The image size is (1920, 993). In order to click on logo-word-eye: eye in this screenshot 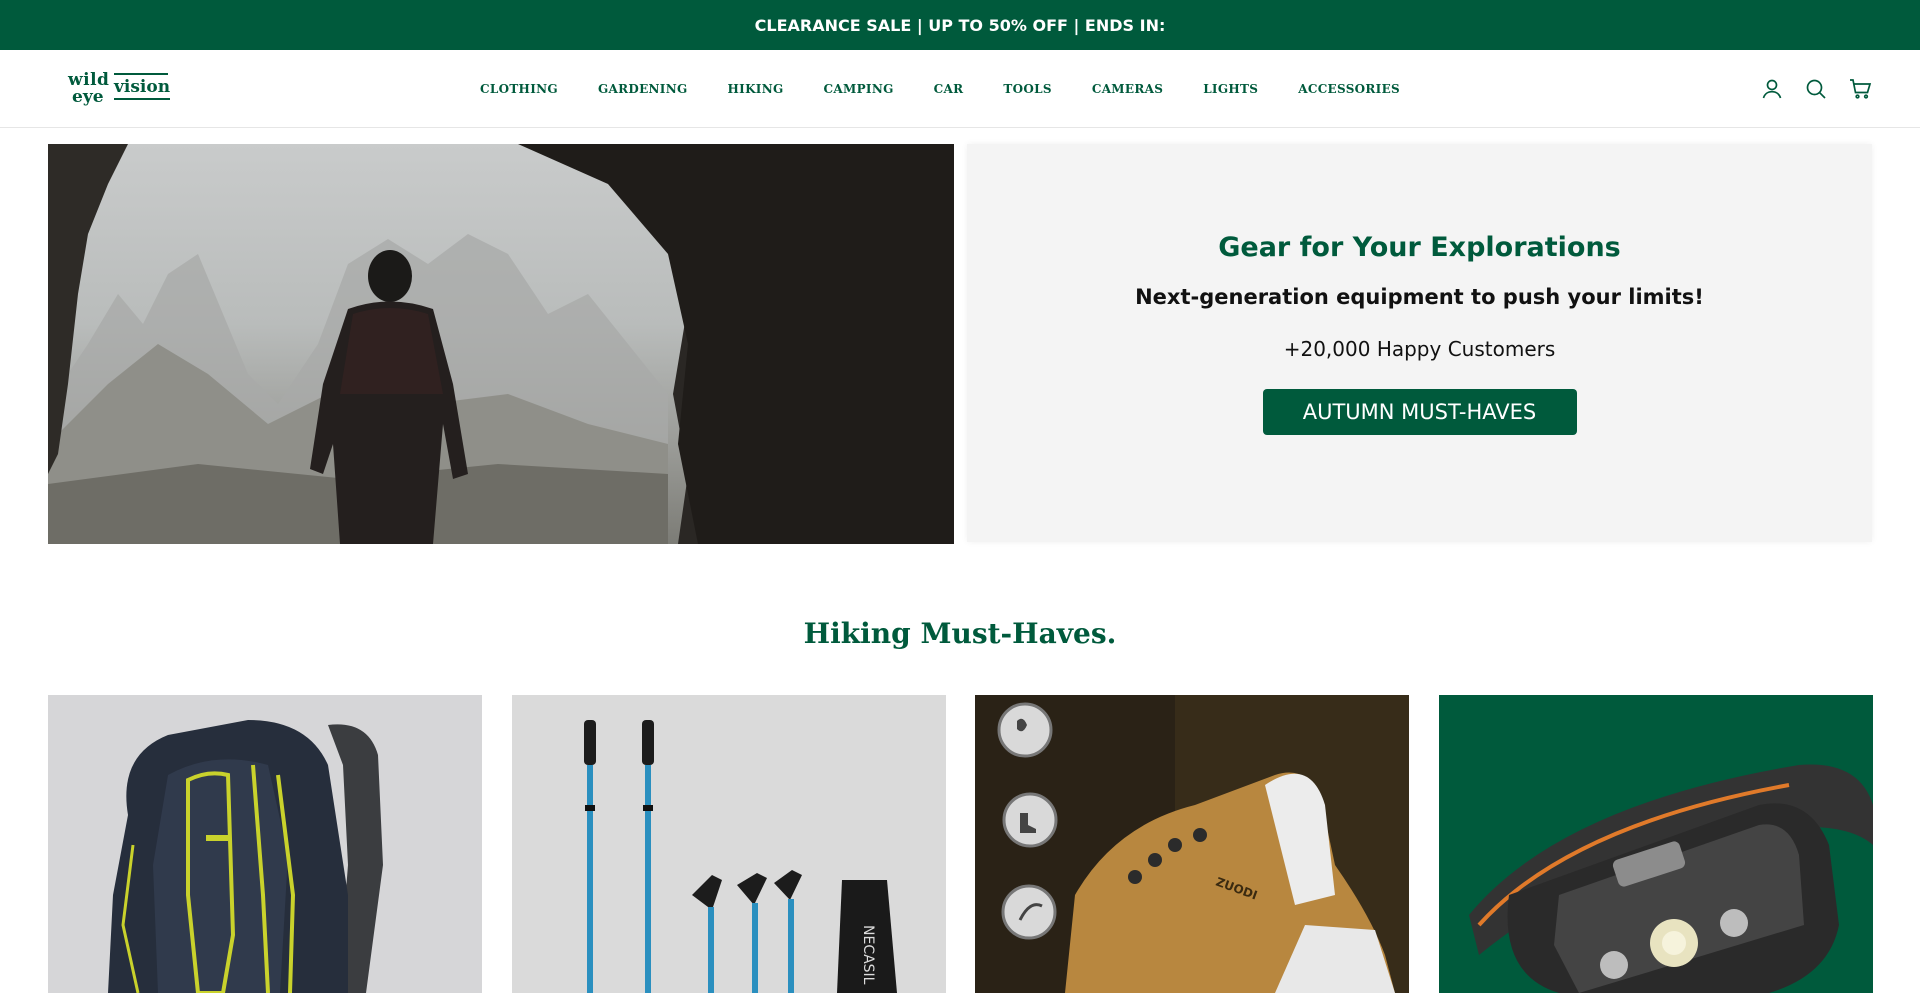, I will do `click(88, 97)`.